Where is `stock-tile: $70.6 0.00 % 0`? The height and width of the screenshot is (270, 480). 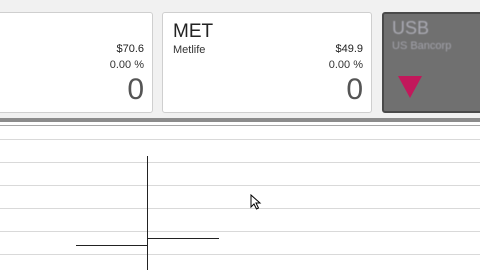 stock-tile: $70.6 0.00 % 0 is located at coordinates (76, 62).